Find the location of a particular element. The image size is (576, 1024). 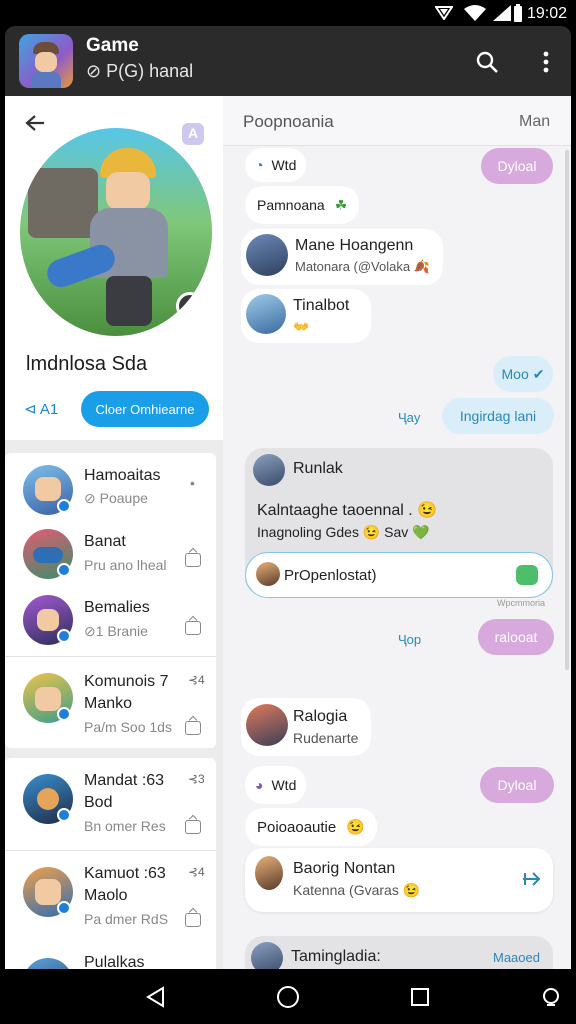

message-small: ◔ Wtd is located at coordinates (276, 165).